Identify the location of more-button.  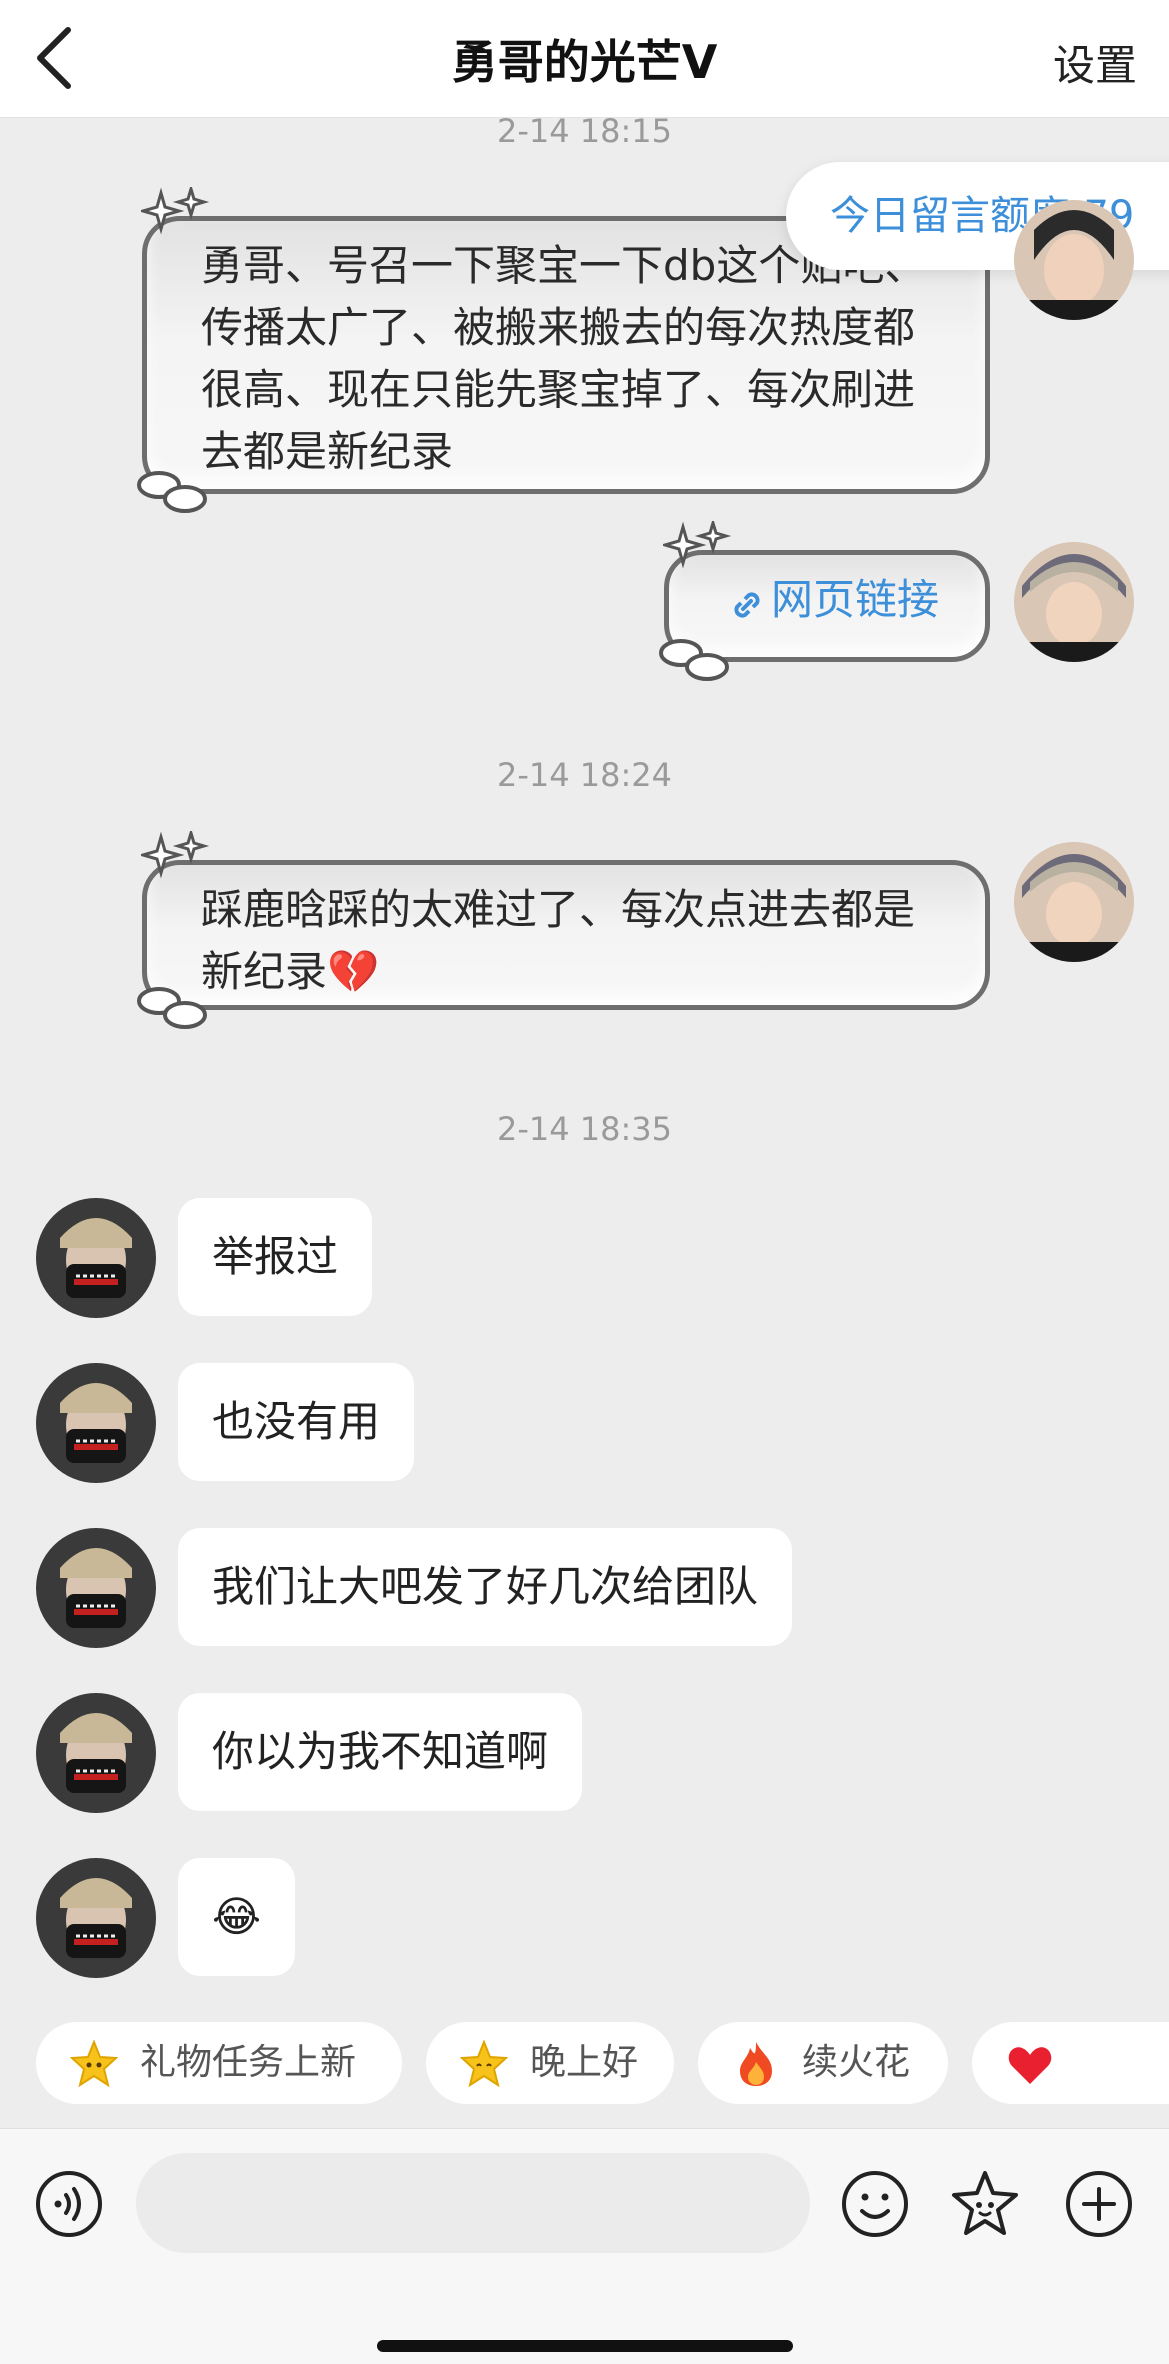
(1099, 2204).